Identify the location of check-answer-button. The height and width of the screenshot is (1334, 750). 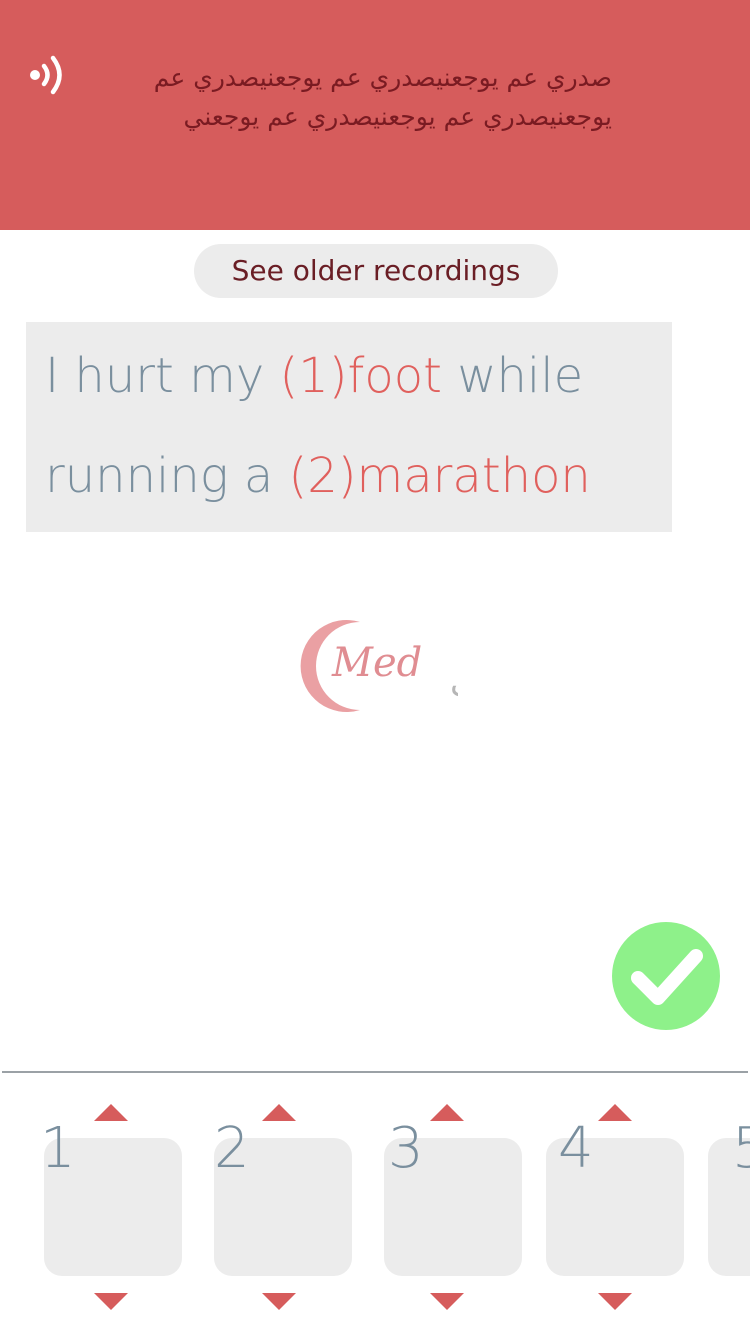
(666, 976).